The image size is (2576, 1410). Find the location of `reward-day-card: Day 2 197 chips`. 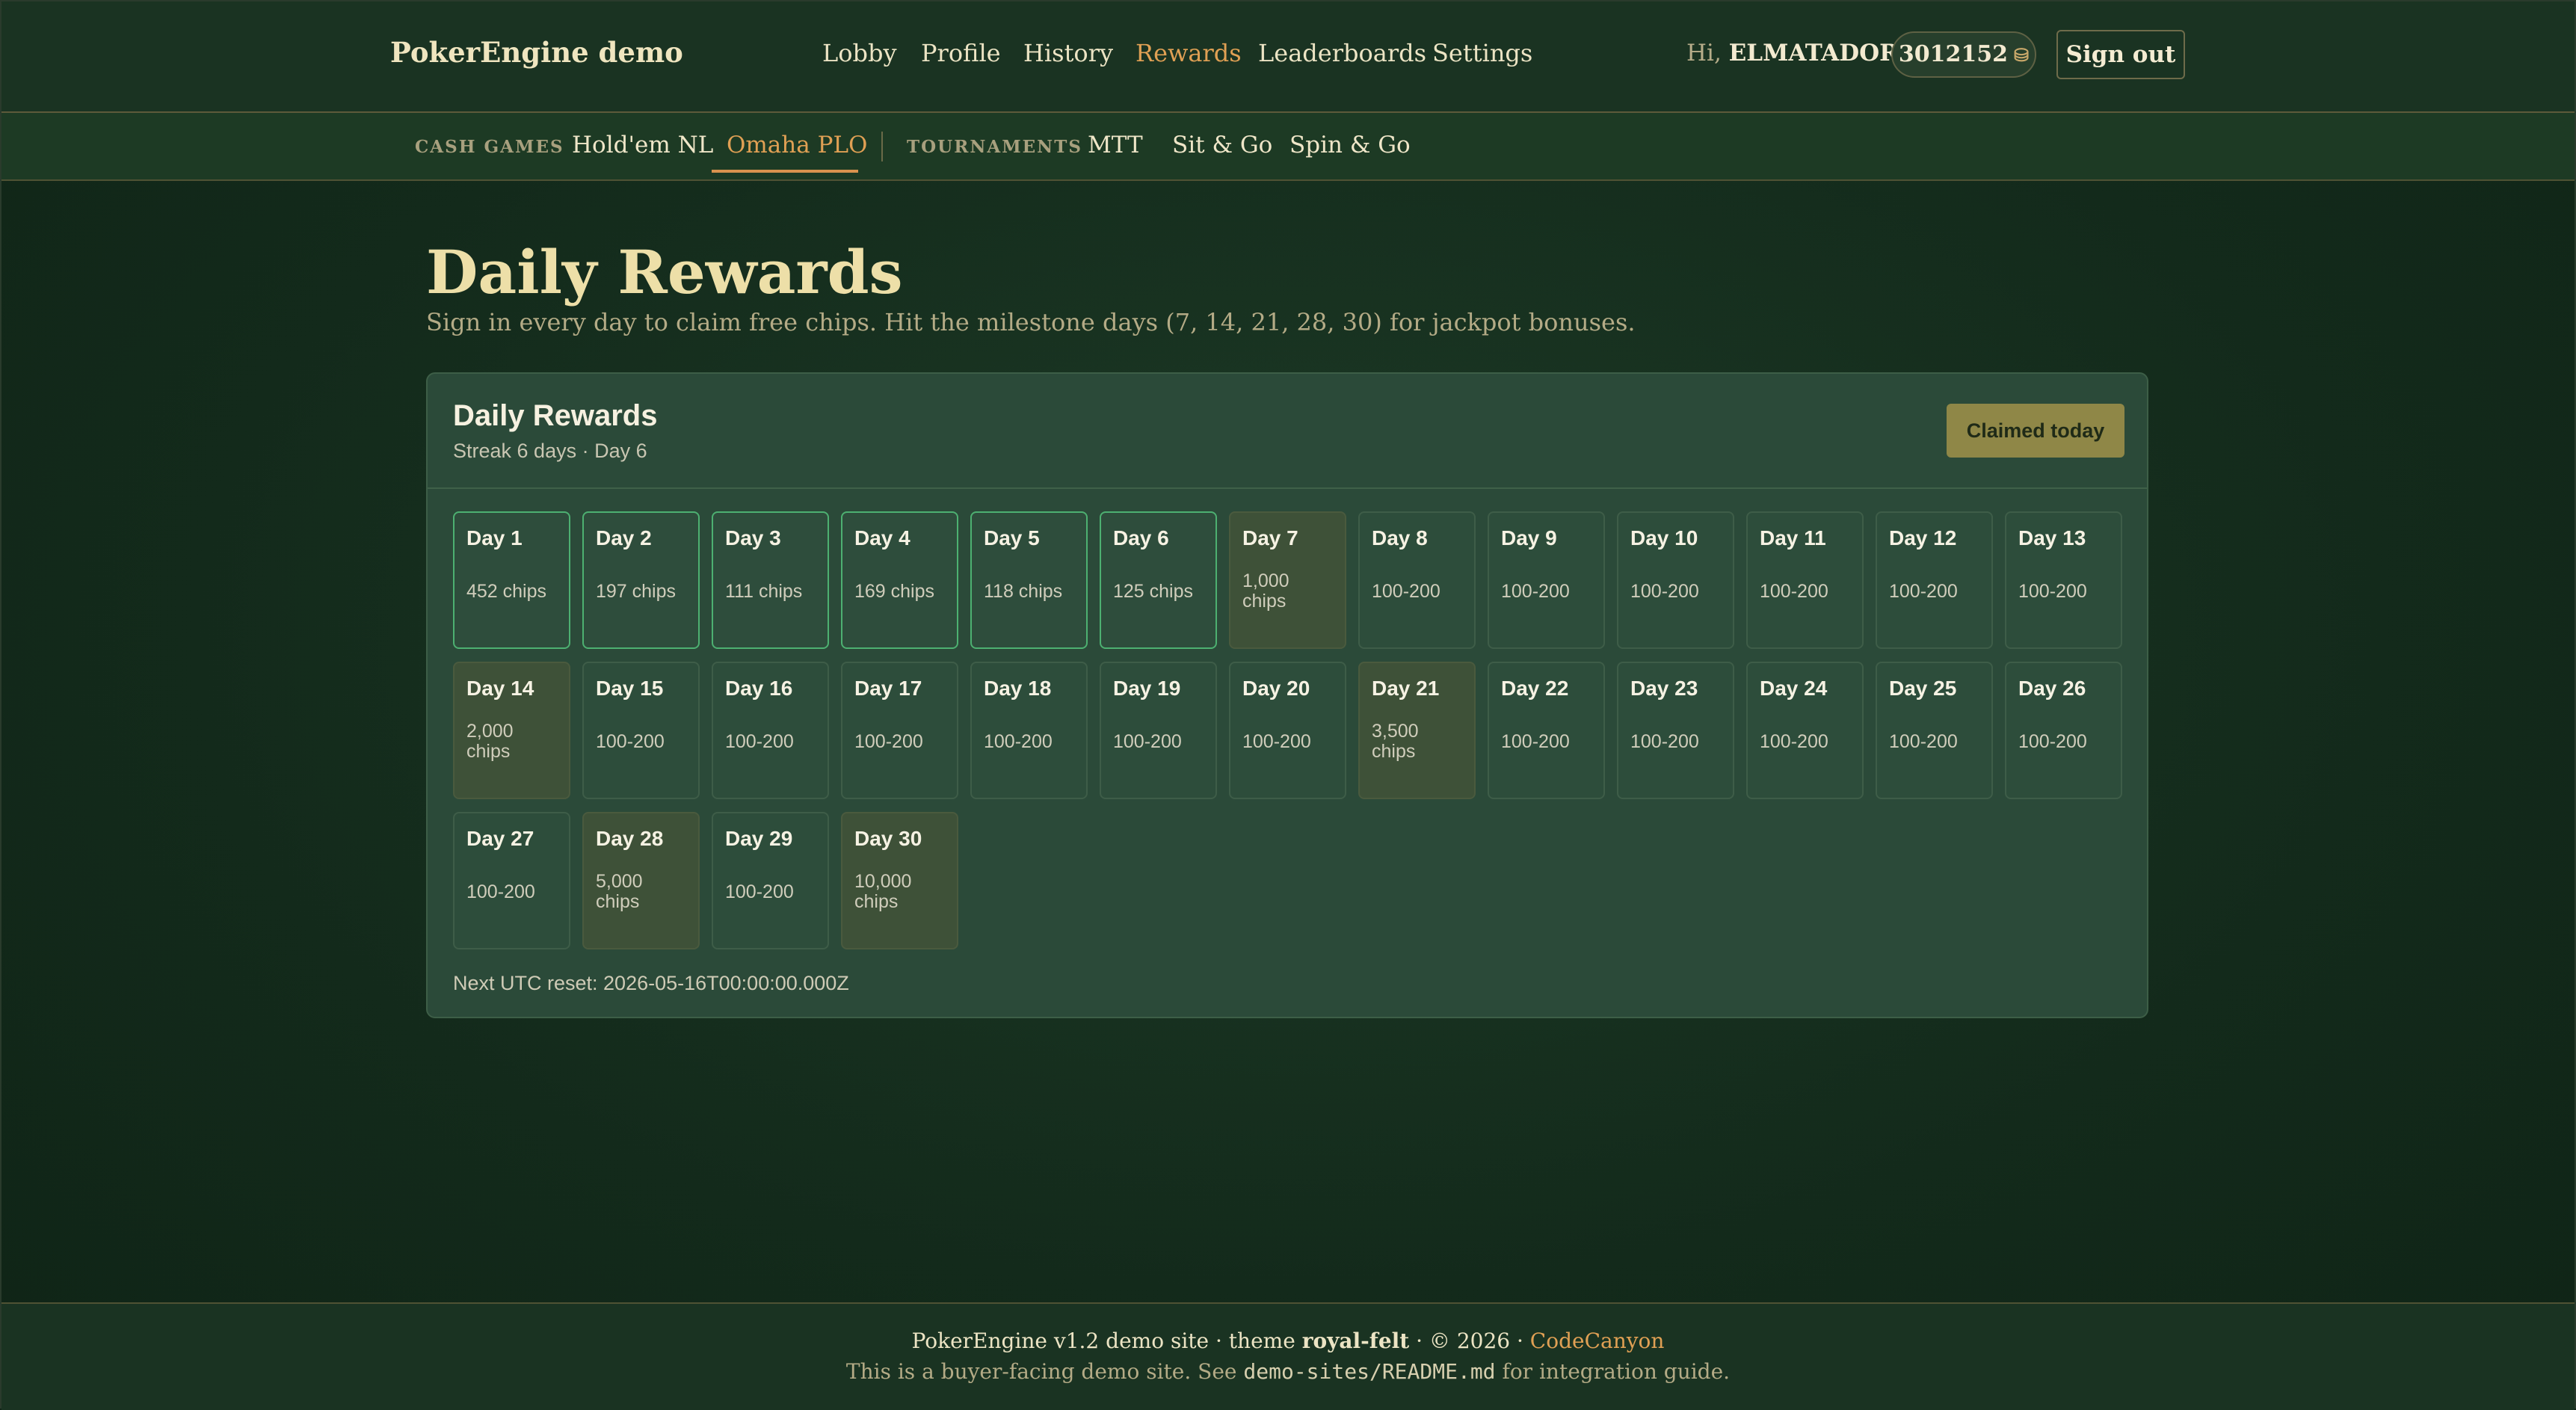

reward-day-card: Day 2 197 chips is located at coordinates (641, 580).